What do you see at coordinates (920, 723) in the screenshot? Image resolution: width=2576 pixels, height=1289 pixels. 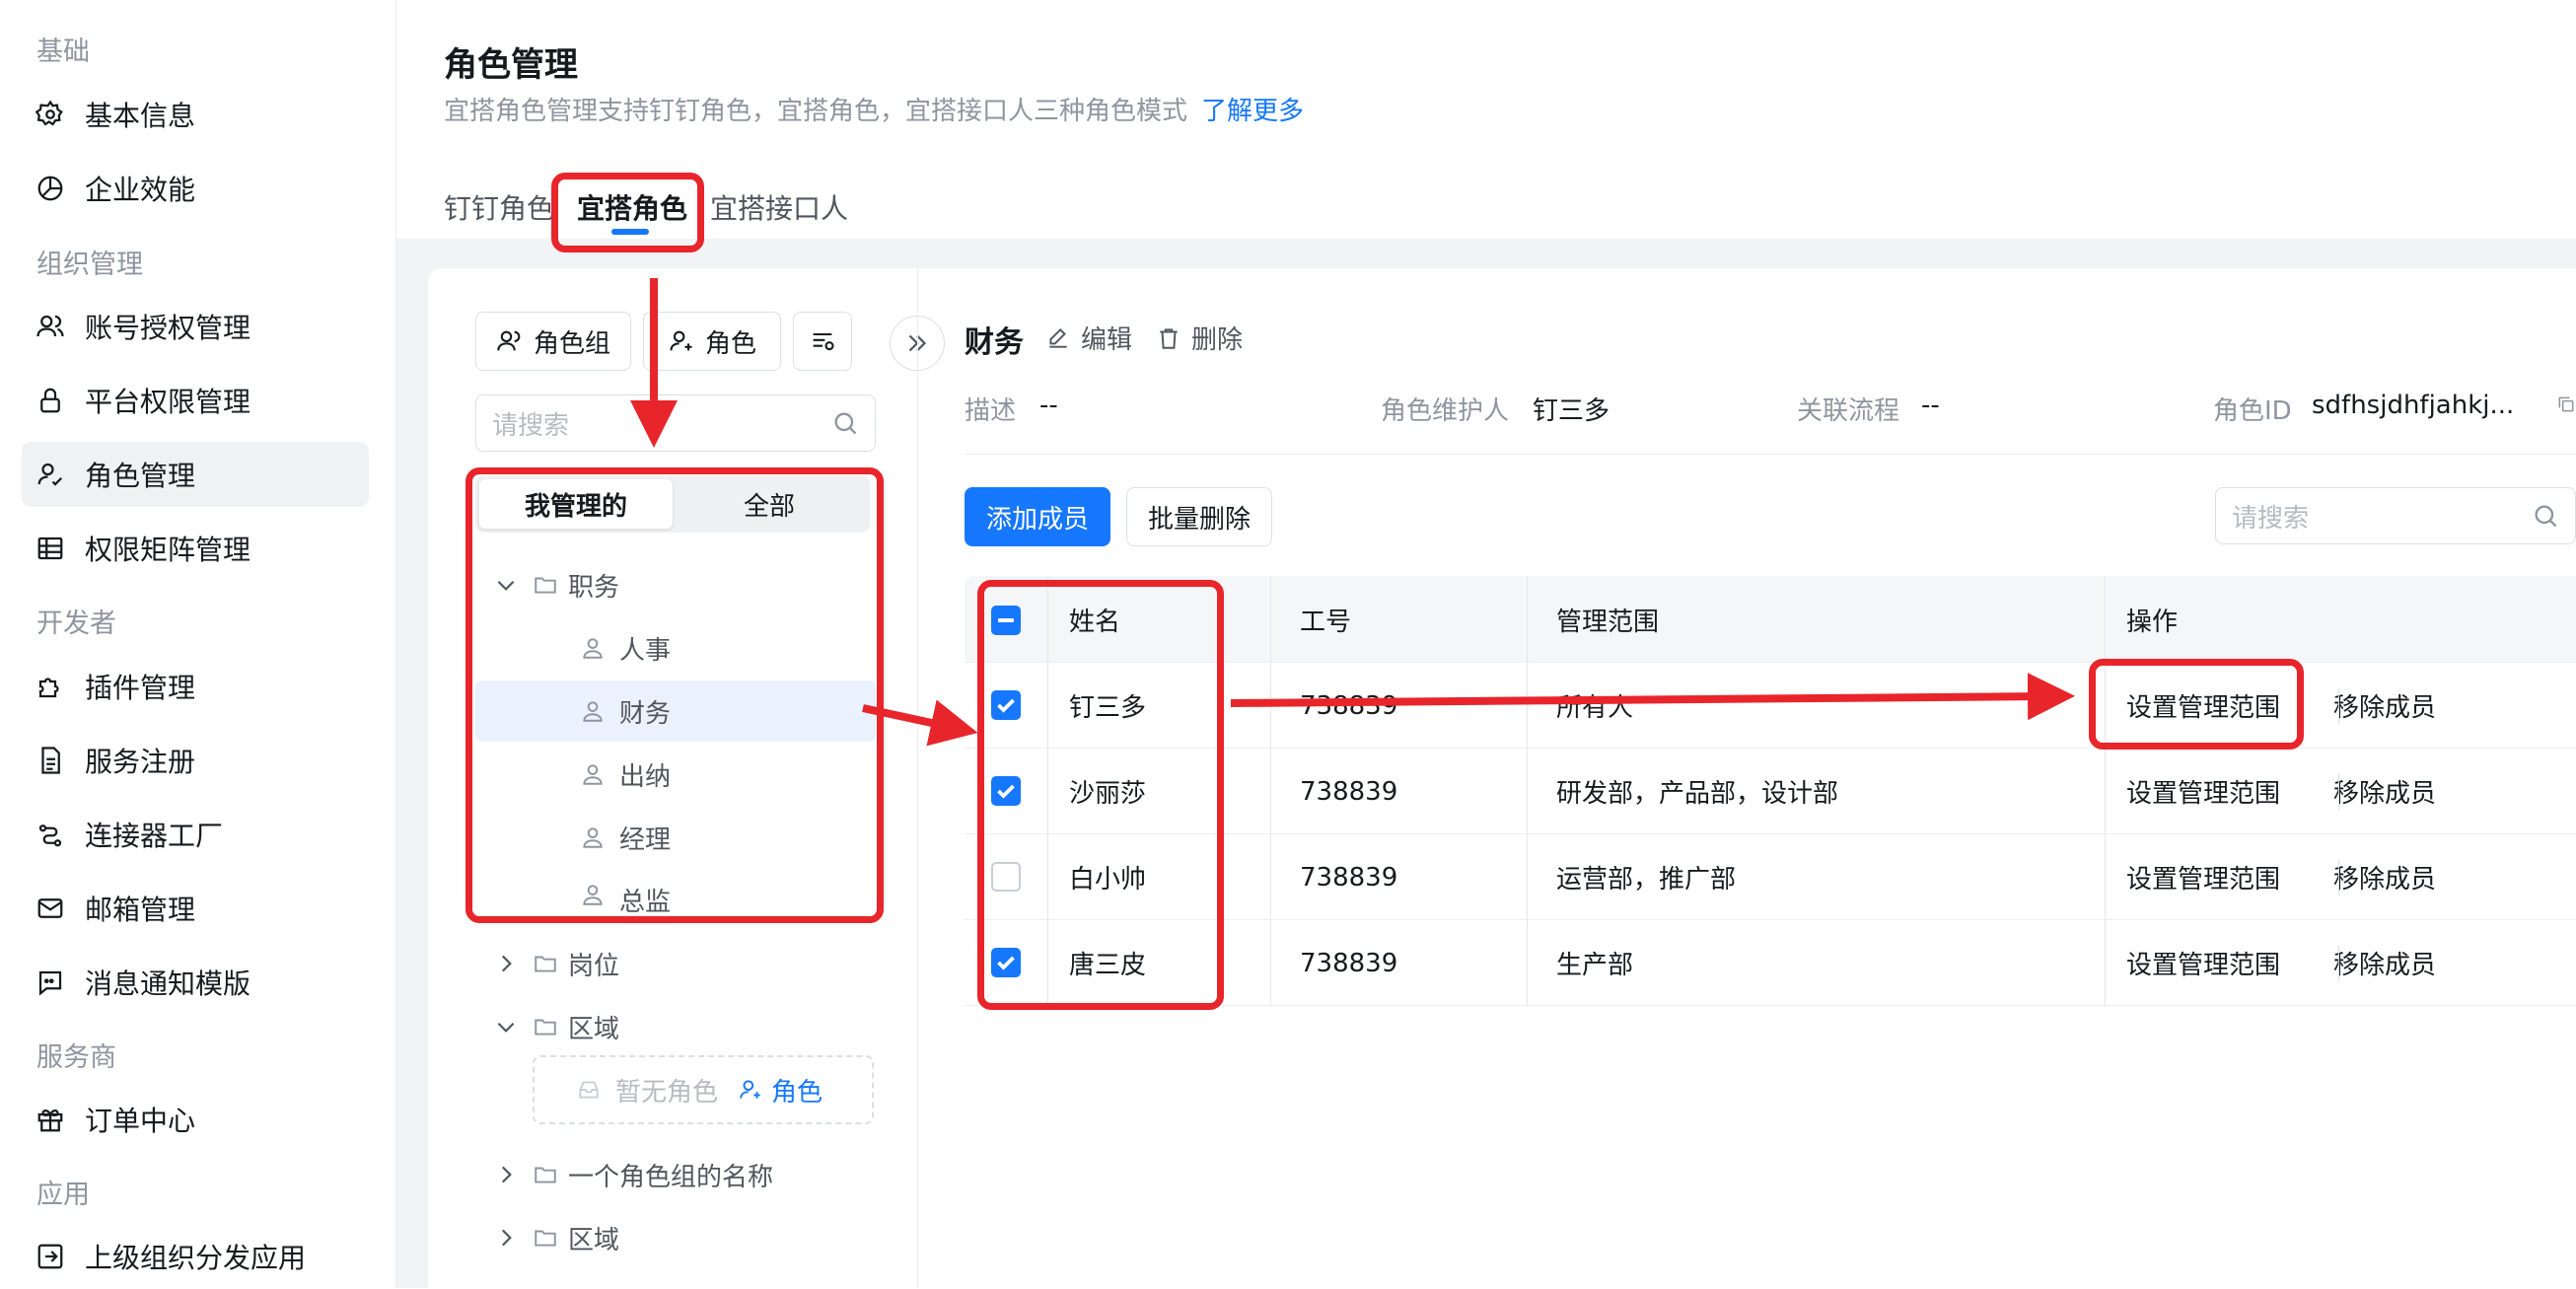 I see `arrow-tree-to-table` at bounding box center [920, 723].